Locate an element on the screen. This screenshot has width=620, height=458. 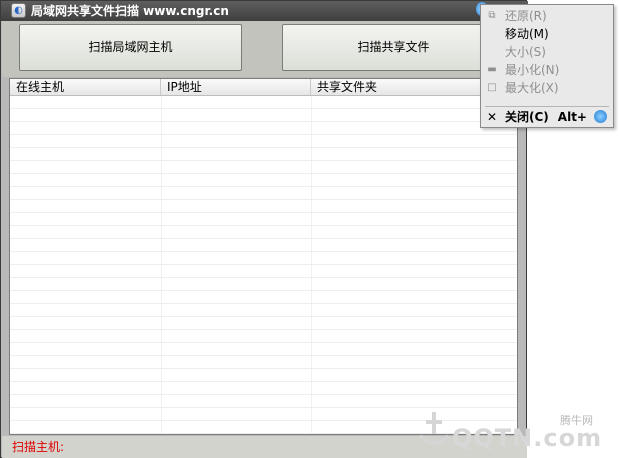
menu-item-restore: ⧉ 还原(R) is located at coordinates (547, 16).